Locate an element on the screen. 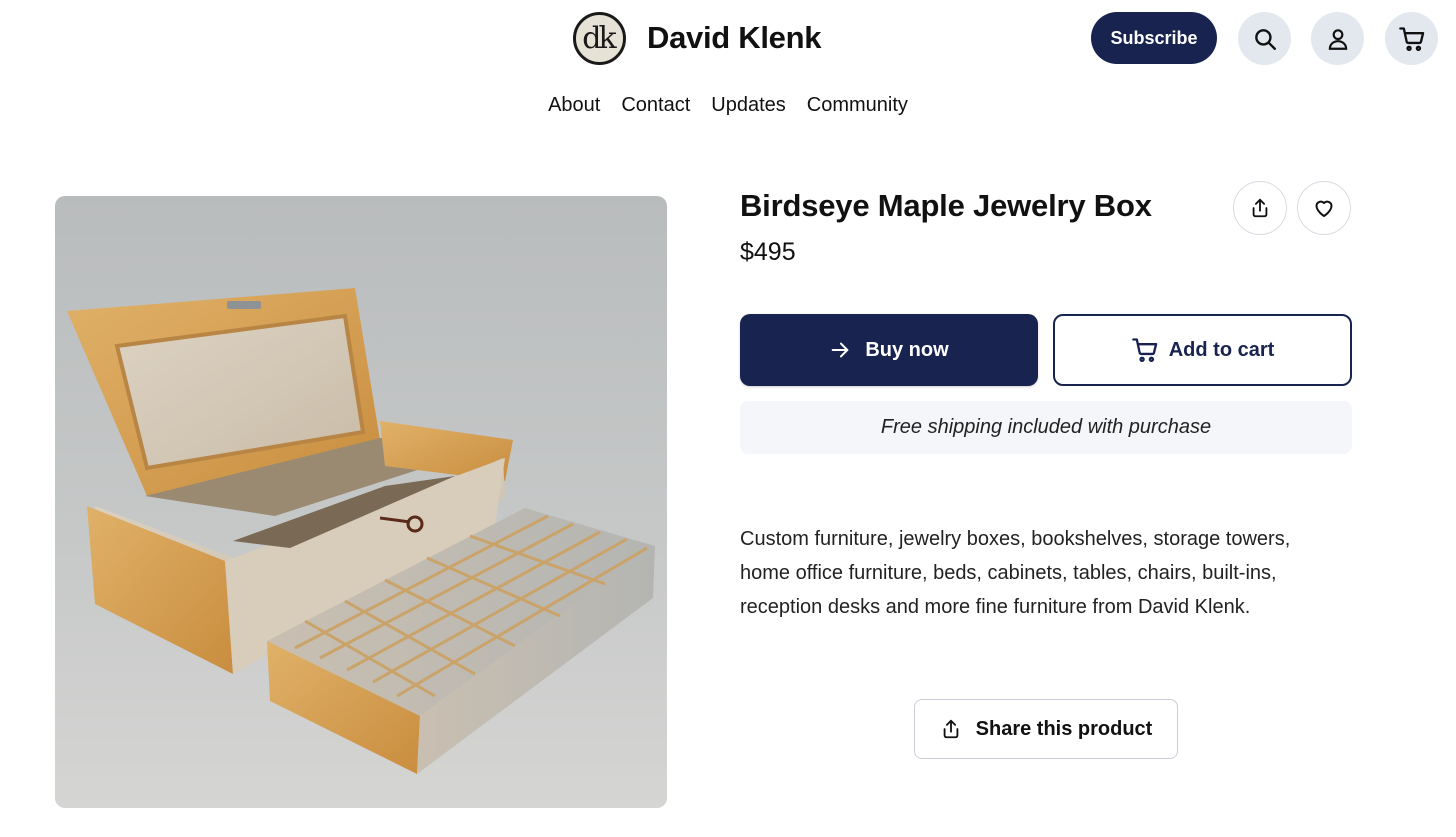  user-icon is located at coordinates (1337, 39).